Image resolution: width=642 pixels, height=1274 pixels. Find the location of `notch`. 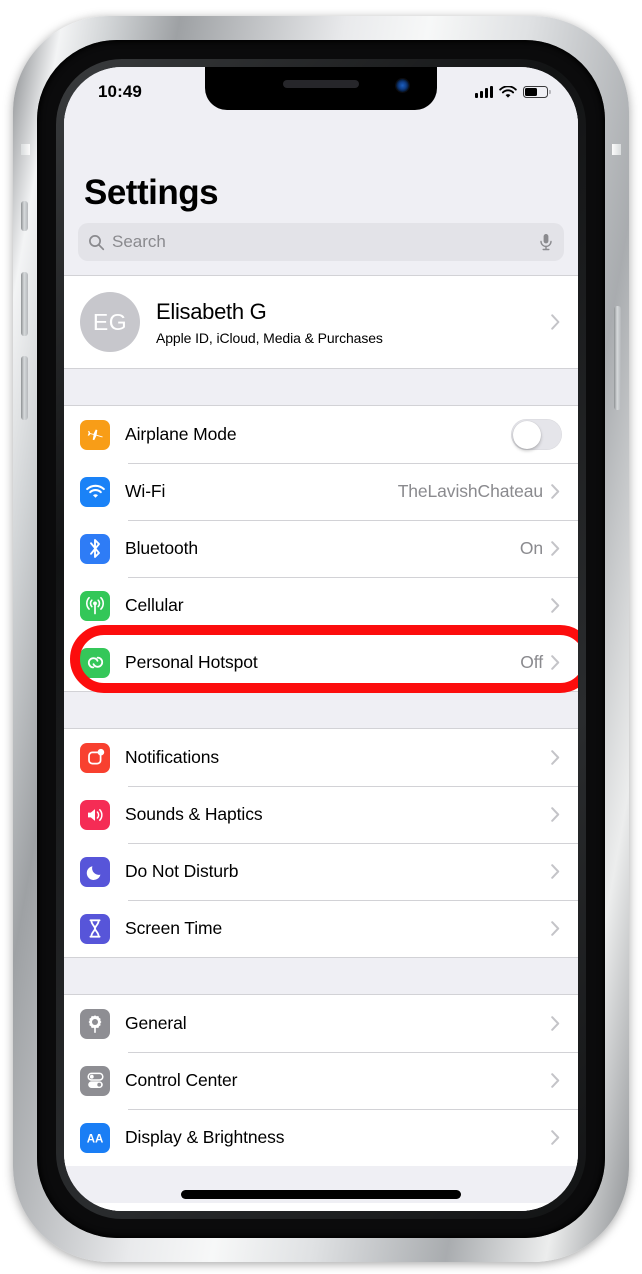

notch is located at coordinates (321, 88).